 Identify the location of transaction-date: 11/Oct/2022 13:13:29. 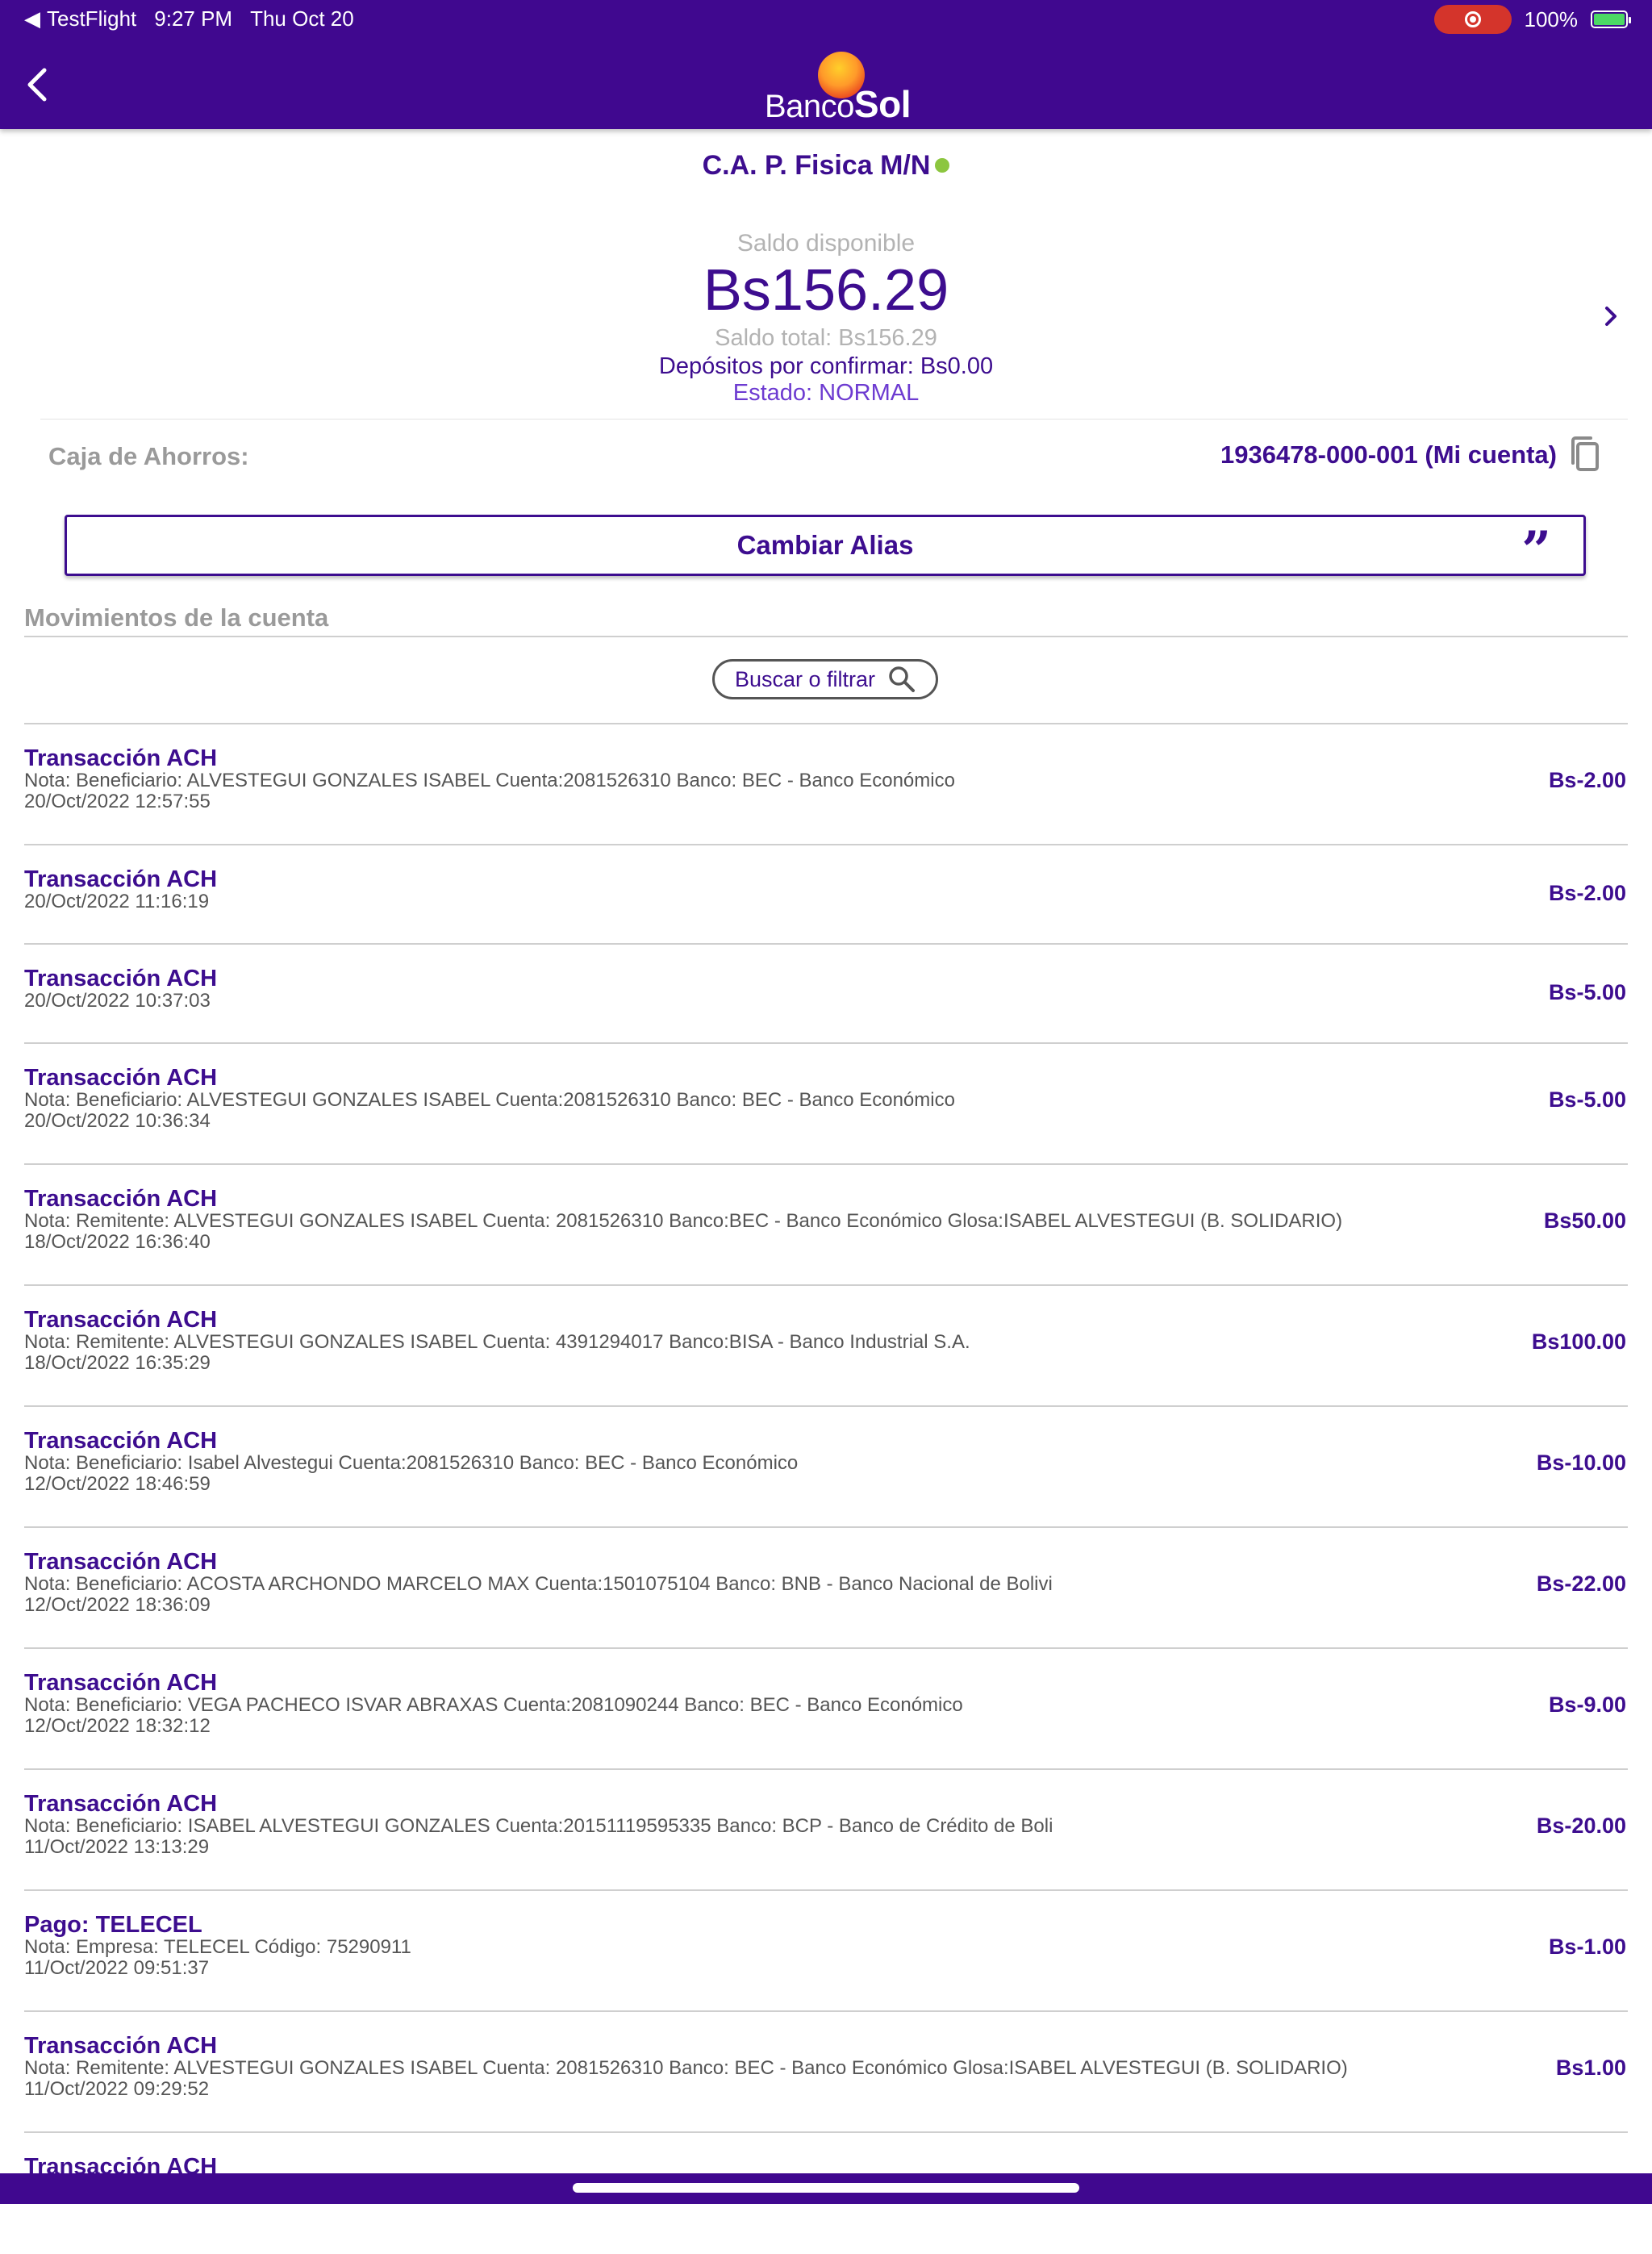
(117, 1847).